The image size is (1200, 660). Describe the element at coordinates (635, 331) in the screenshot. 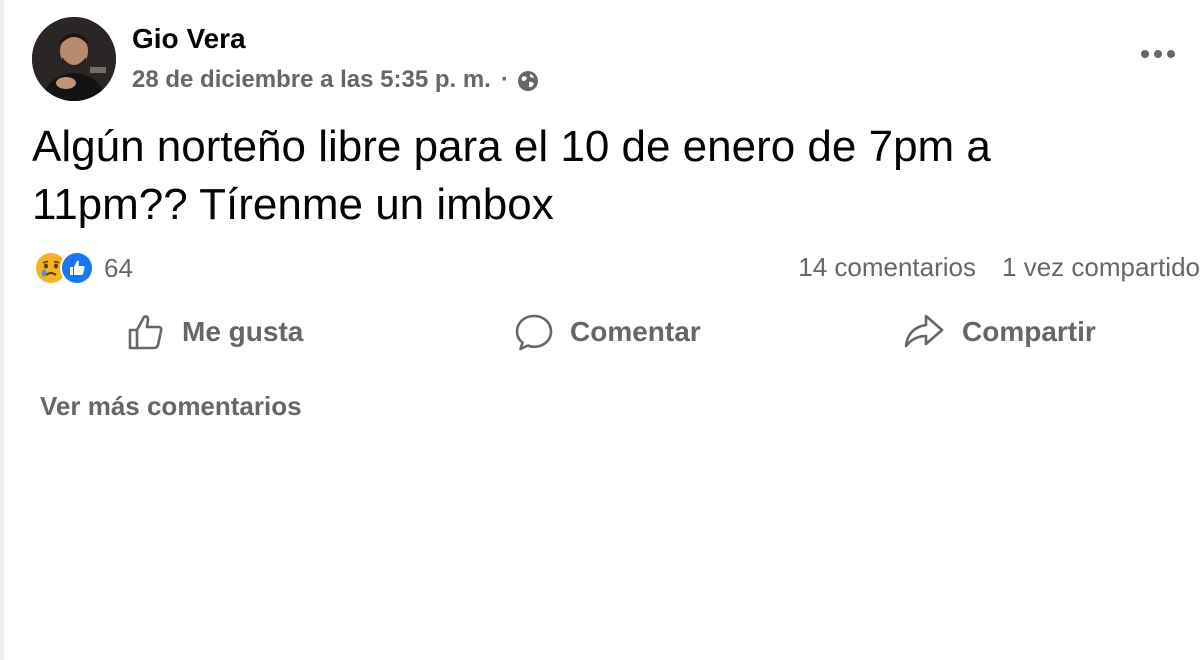

I see `comment-label: Comentar` at that location.